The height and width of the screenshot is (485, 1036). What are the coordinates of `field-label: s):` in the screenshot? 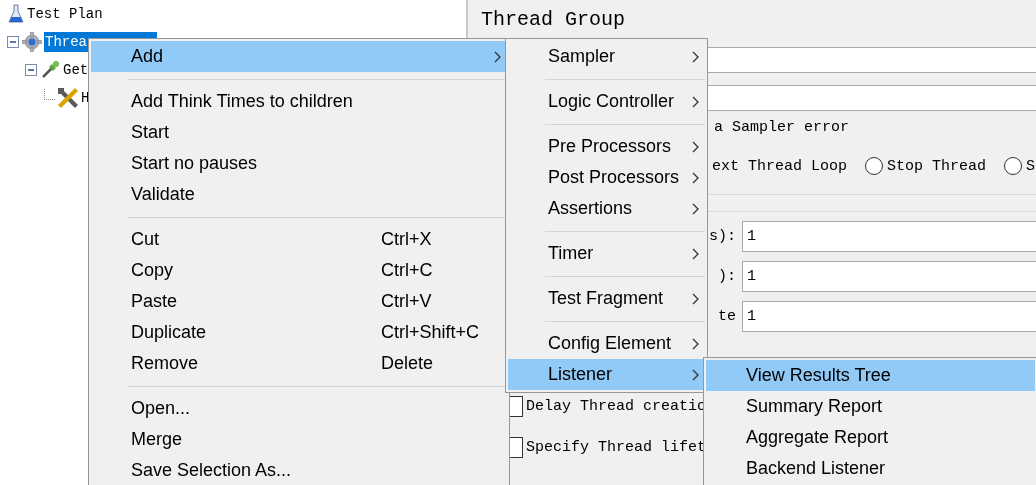 It's located at (722, 236).